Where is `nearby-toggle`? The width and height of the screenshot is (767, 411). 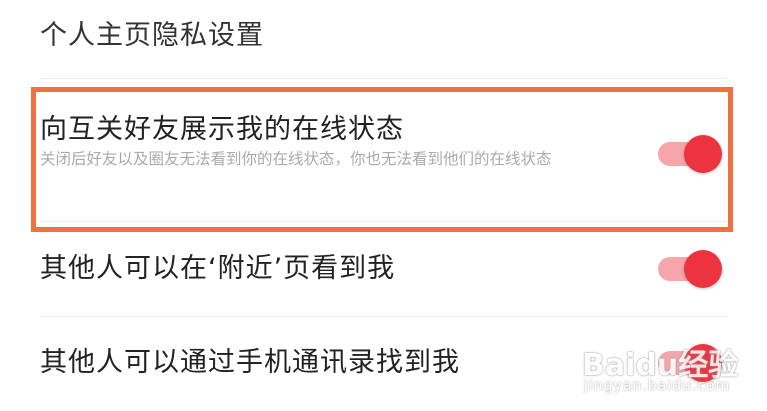 nearby-toggle is located at coordinates (690, 269).